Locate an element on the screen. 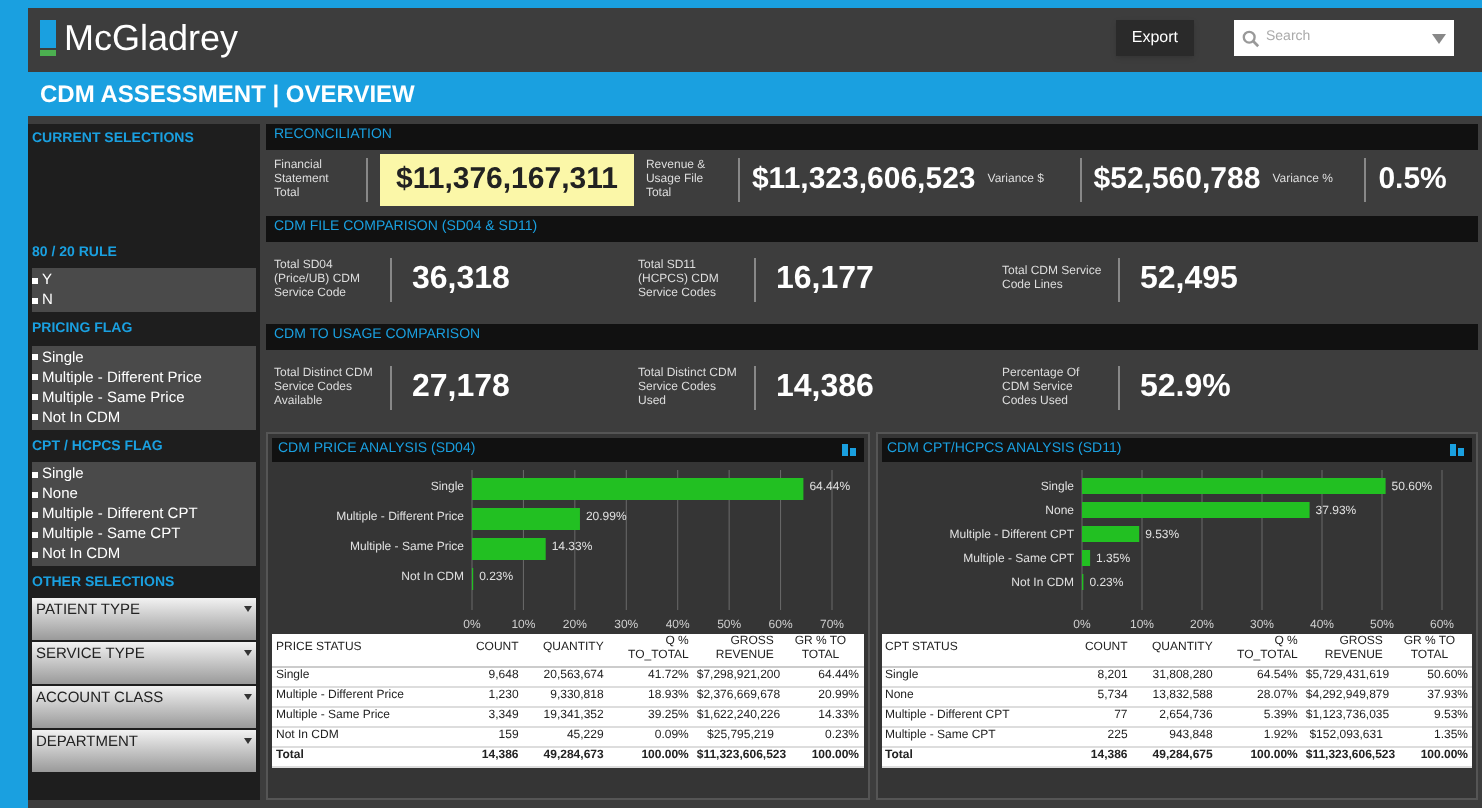  metric-value: 52,495 is located at coordinates (1189, 280).